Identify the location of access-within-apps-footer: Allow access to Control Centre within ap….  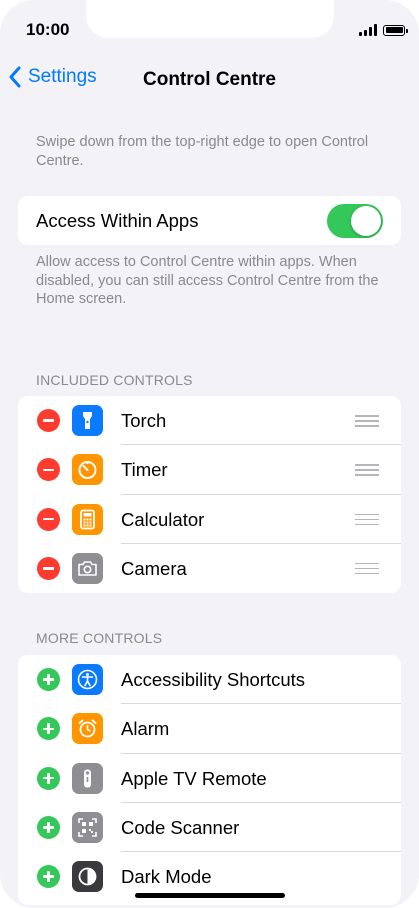
(207, 280).